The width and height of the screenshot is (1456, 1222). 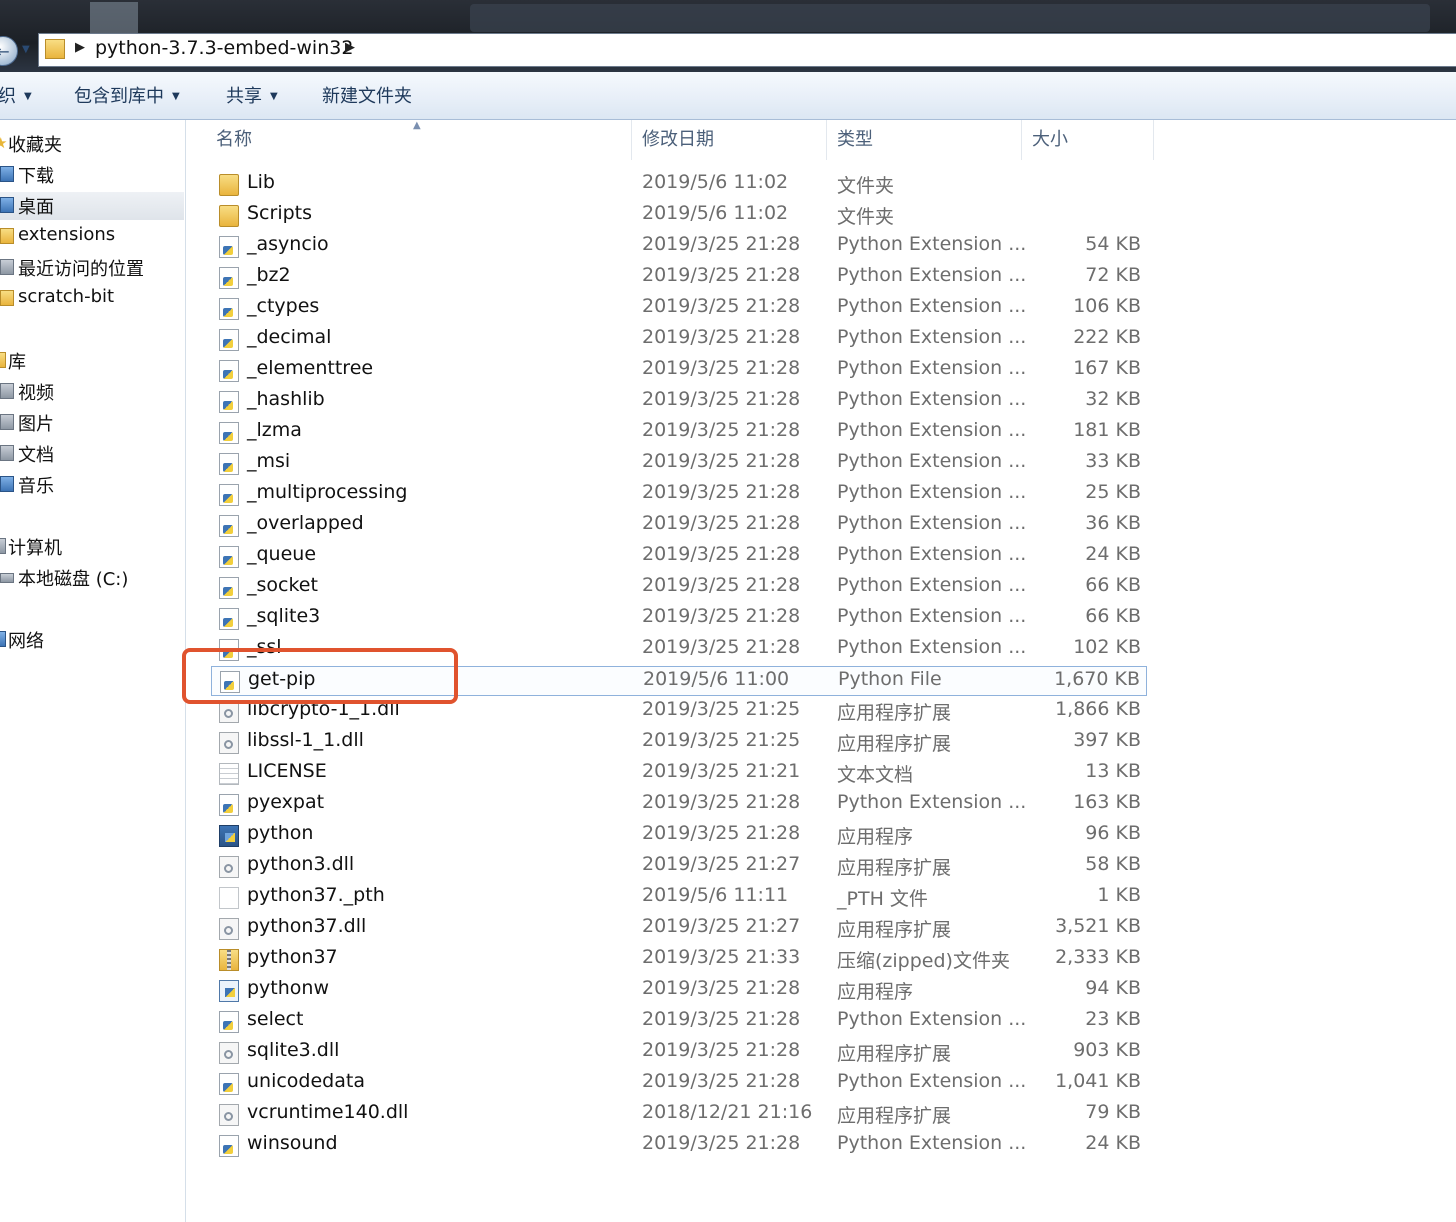 What do you see at coordinates (92, 640) in the screenshot?
I see `nav-network: 网络` at bounding box center [92, 640].